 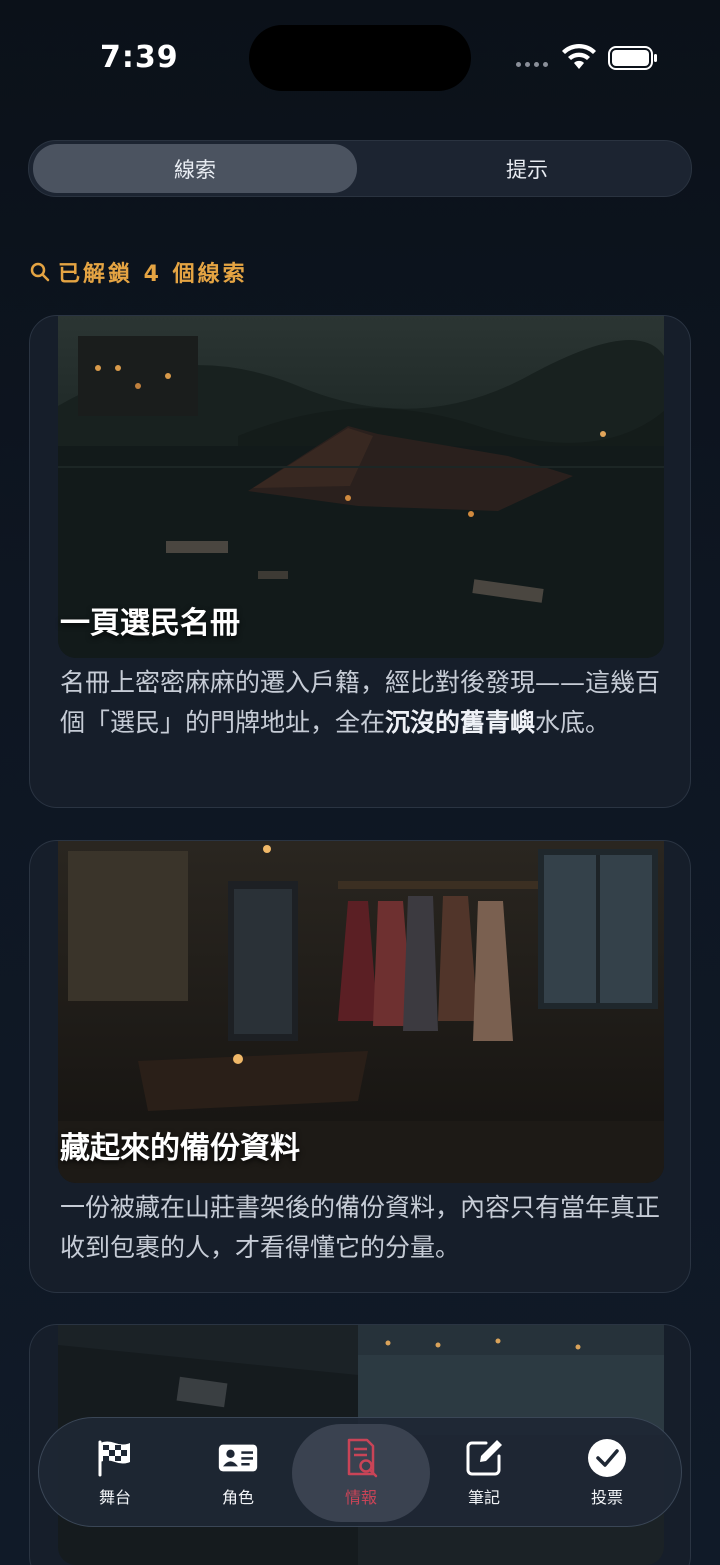 I want to click on checkered-flag-icon, so click(x=114, y=1458).